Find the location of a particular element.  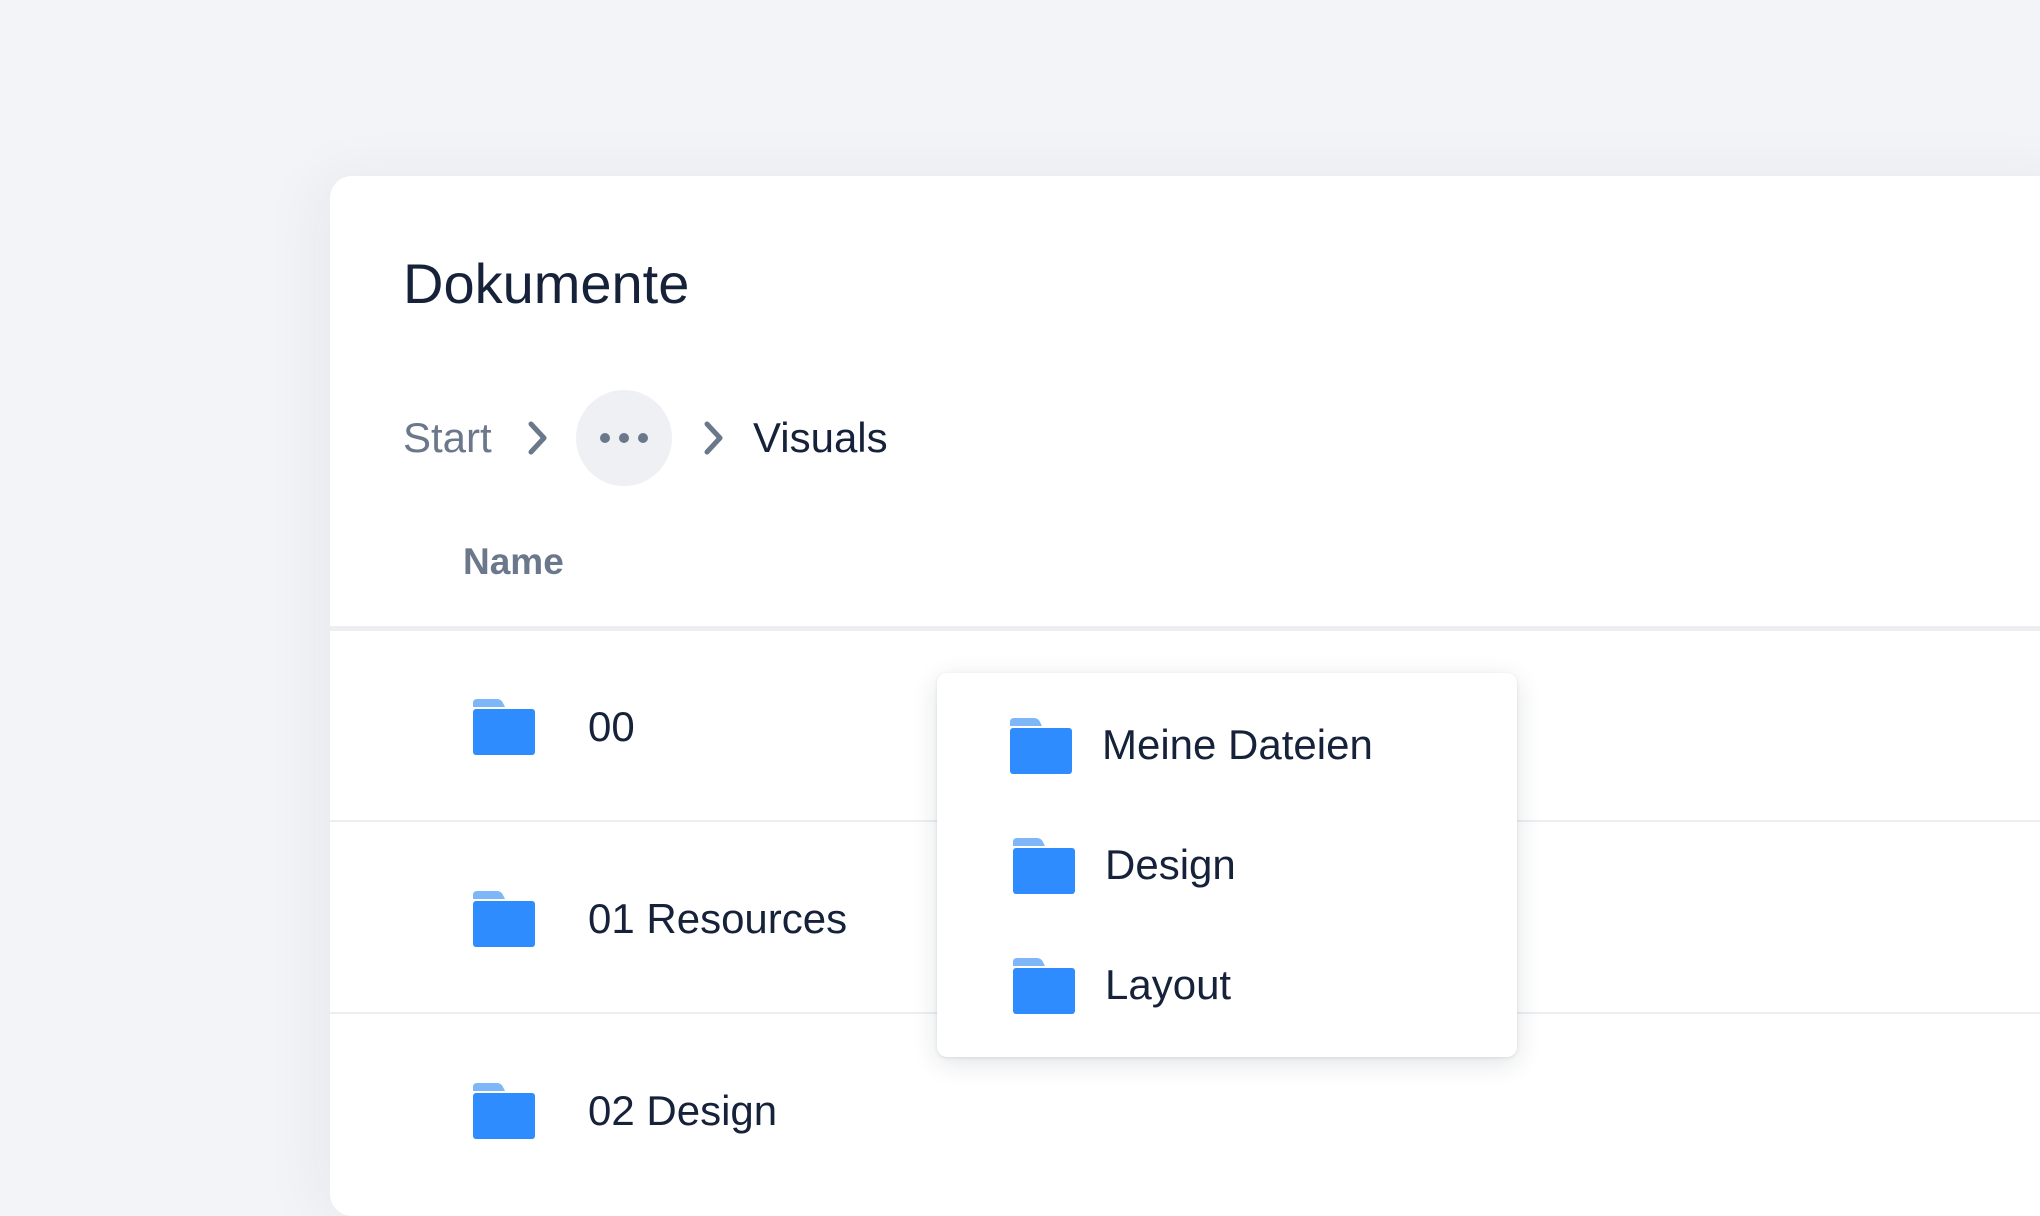

column-header-name: Name is located at coordinates (513, 562).